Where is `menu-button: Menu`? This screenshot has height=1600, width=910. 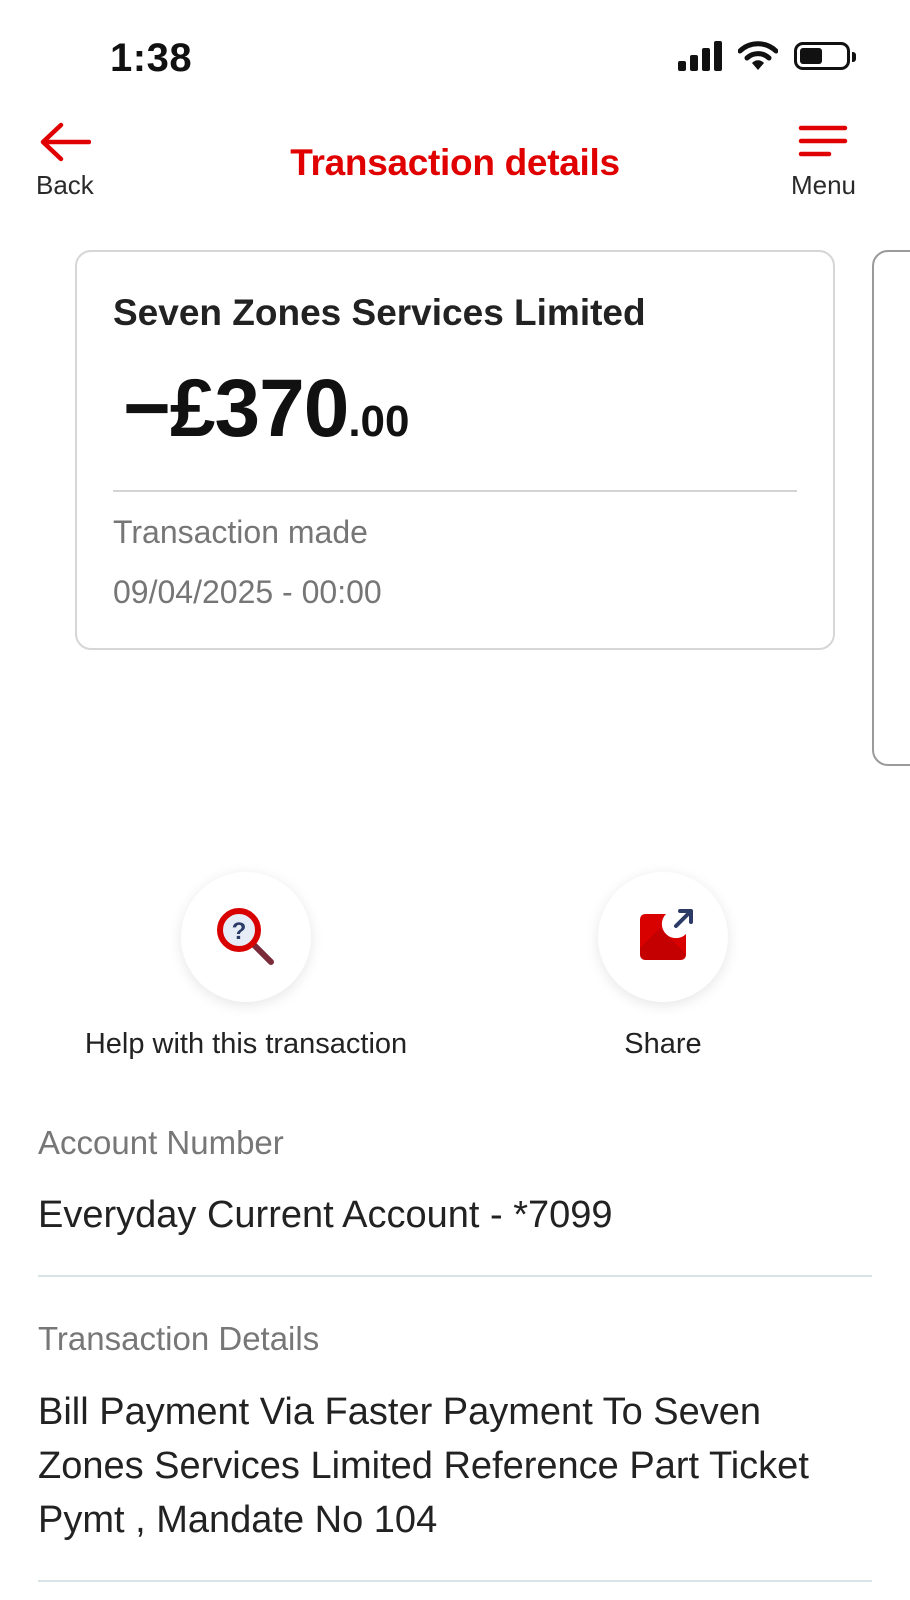 menu-button: Menu is located at coordinates (823, 161).